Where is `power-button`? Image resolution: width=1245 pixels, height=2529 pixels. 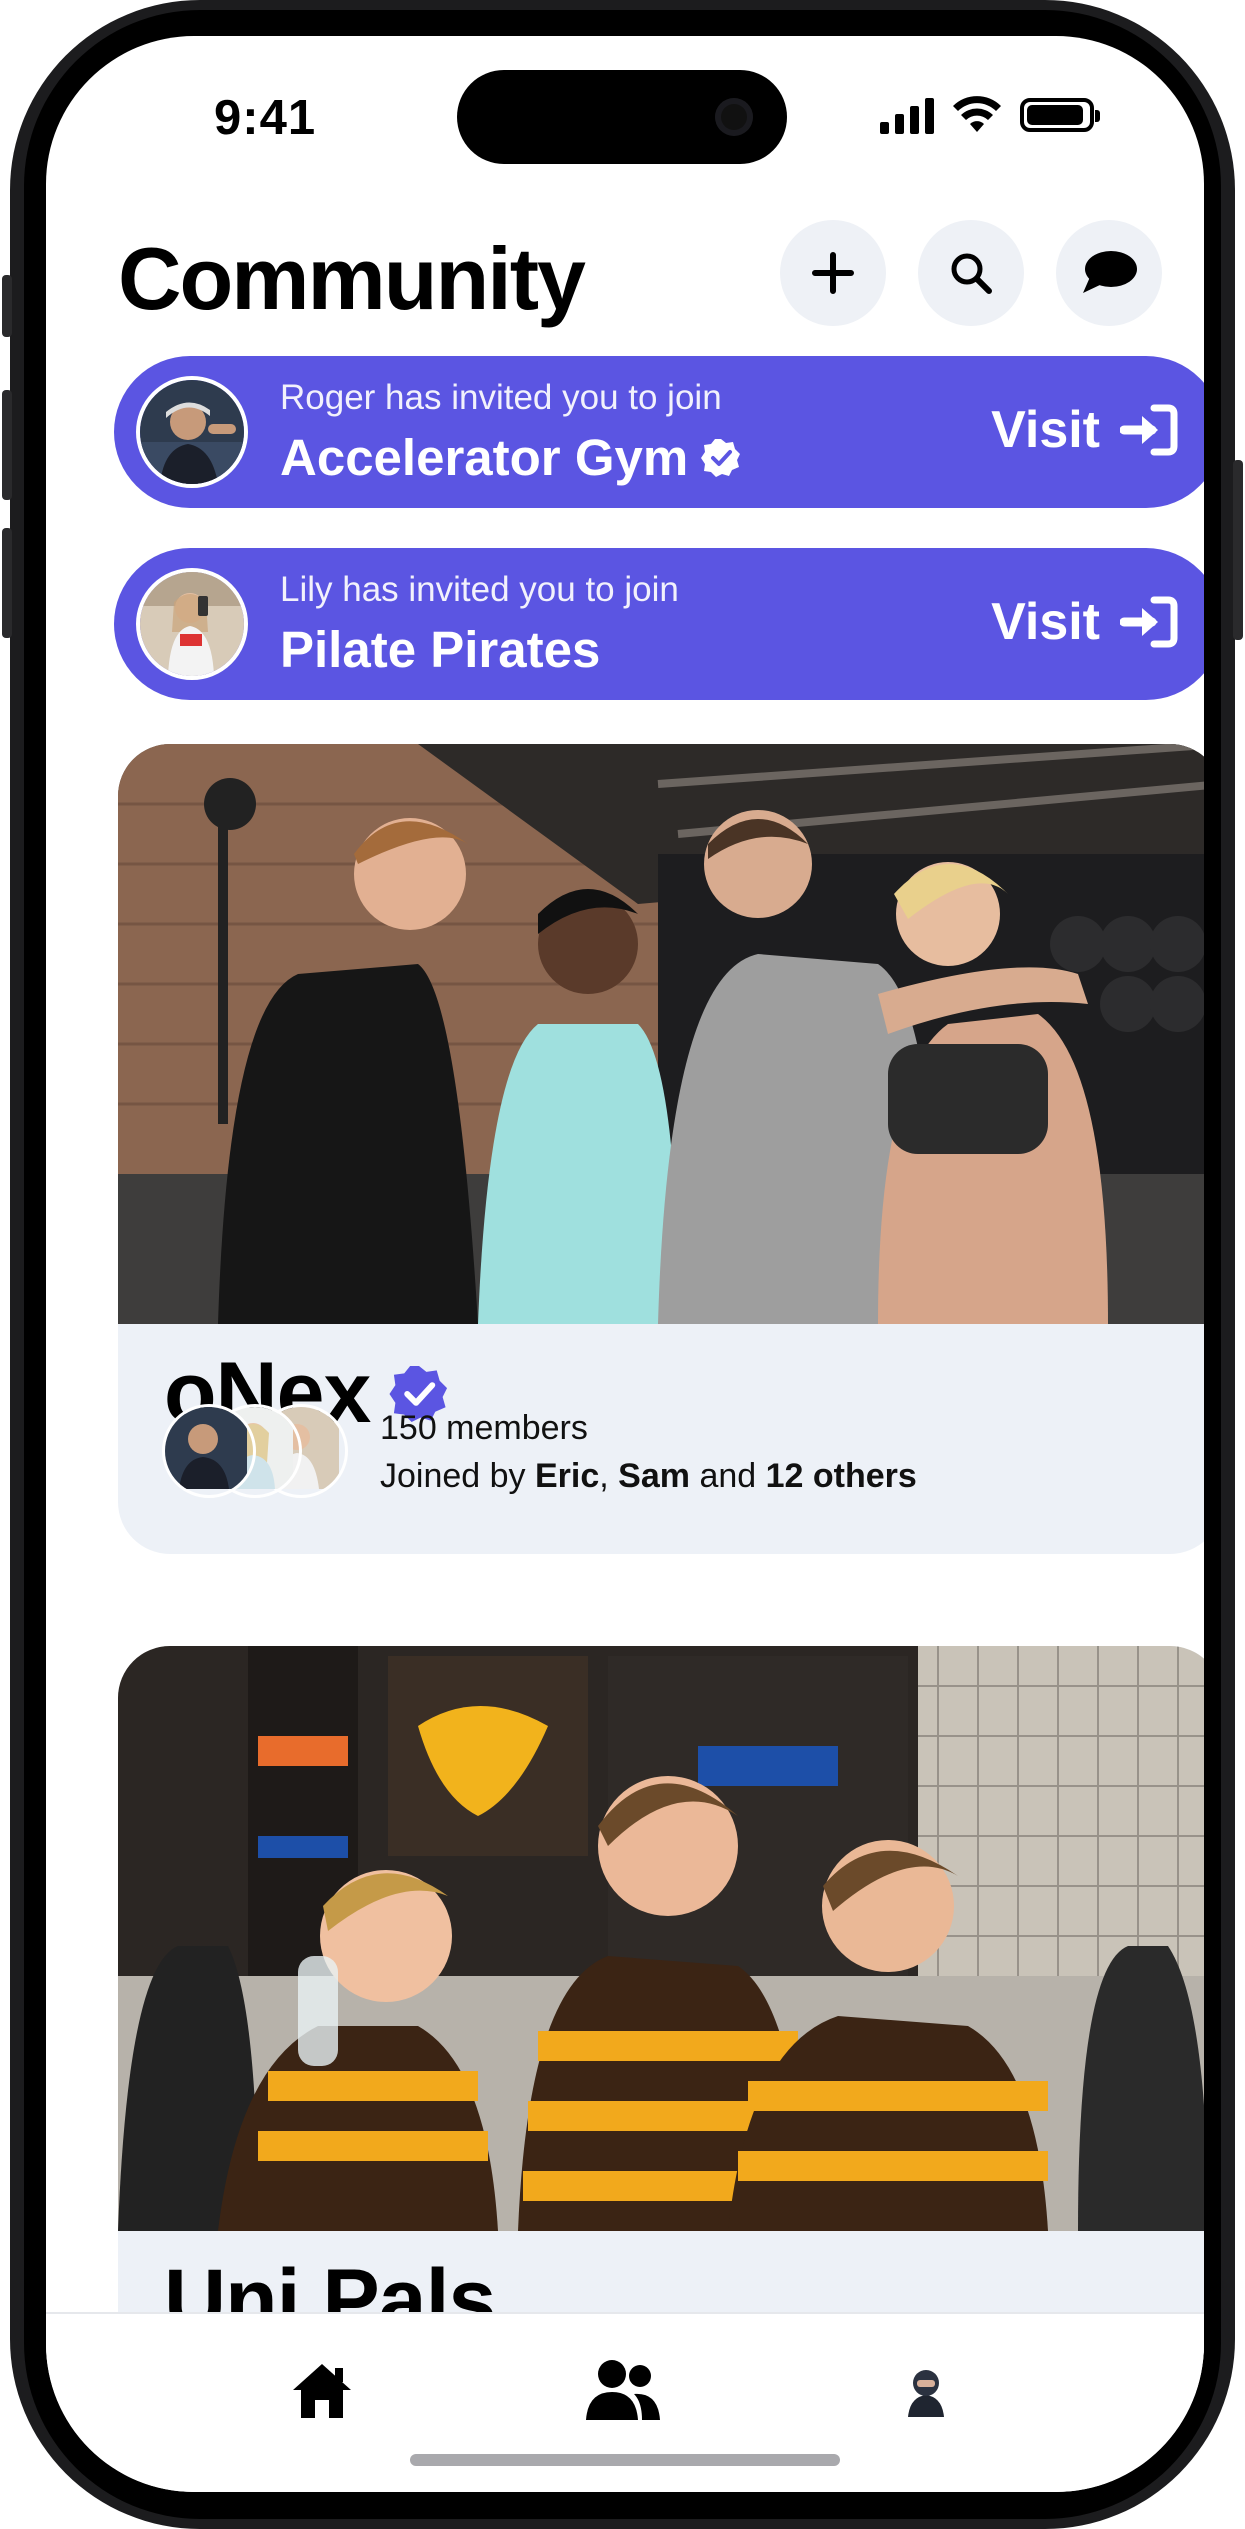 power-button is located at coordinates (1238, 550).